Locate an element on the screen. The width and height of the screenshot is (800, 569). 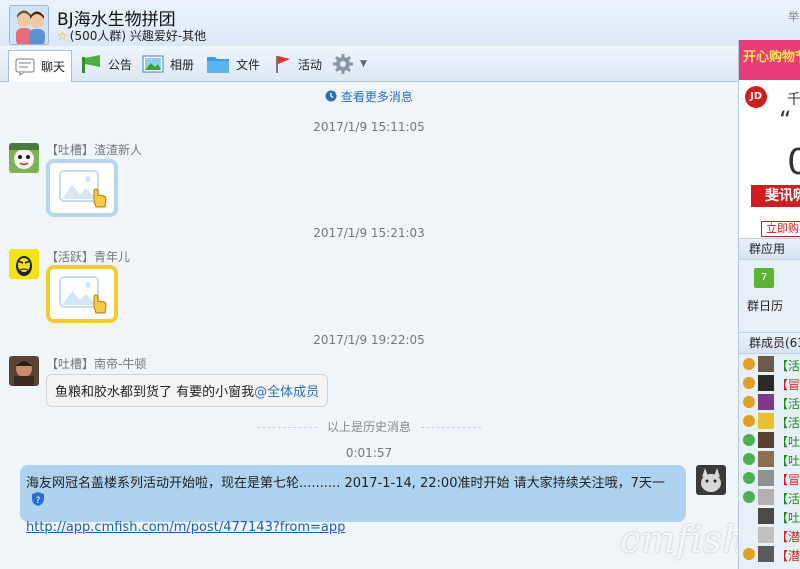
jd-ad-quote: “ is located at coordinates (785, 120).